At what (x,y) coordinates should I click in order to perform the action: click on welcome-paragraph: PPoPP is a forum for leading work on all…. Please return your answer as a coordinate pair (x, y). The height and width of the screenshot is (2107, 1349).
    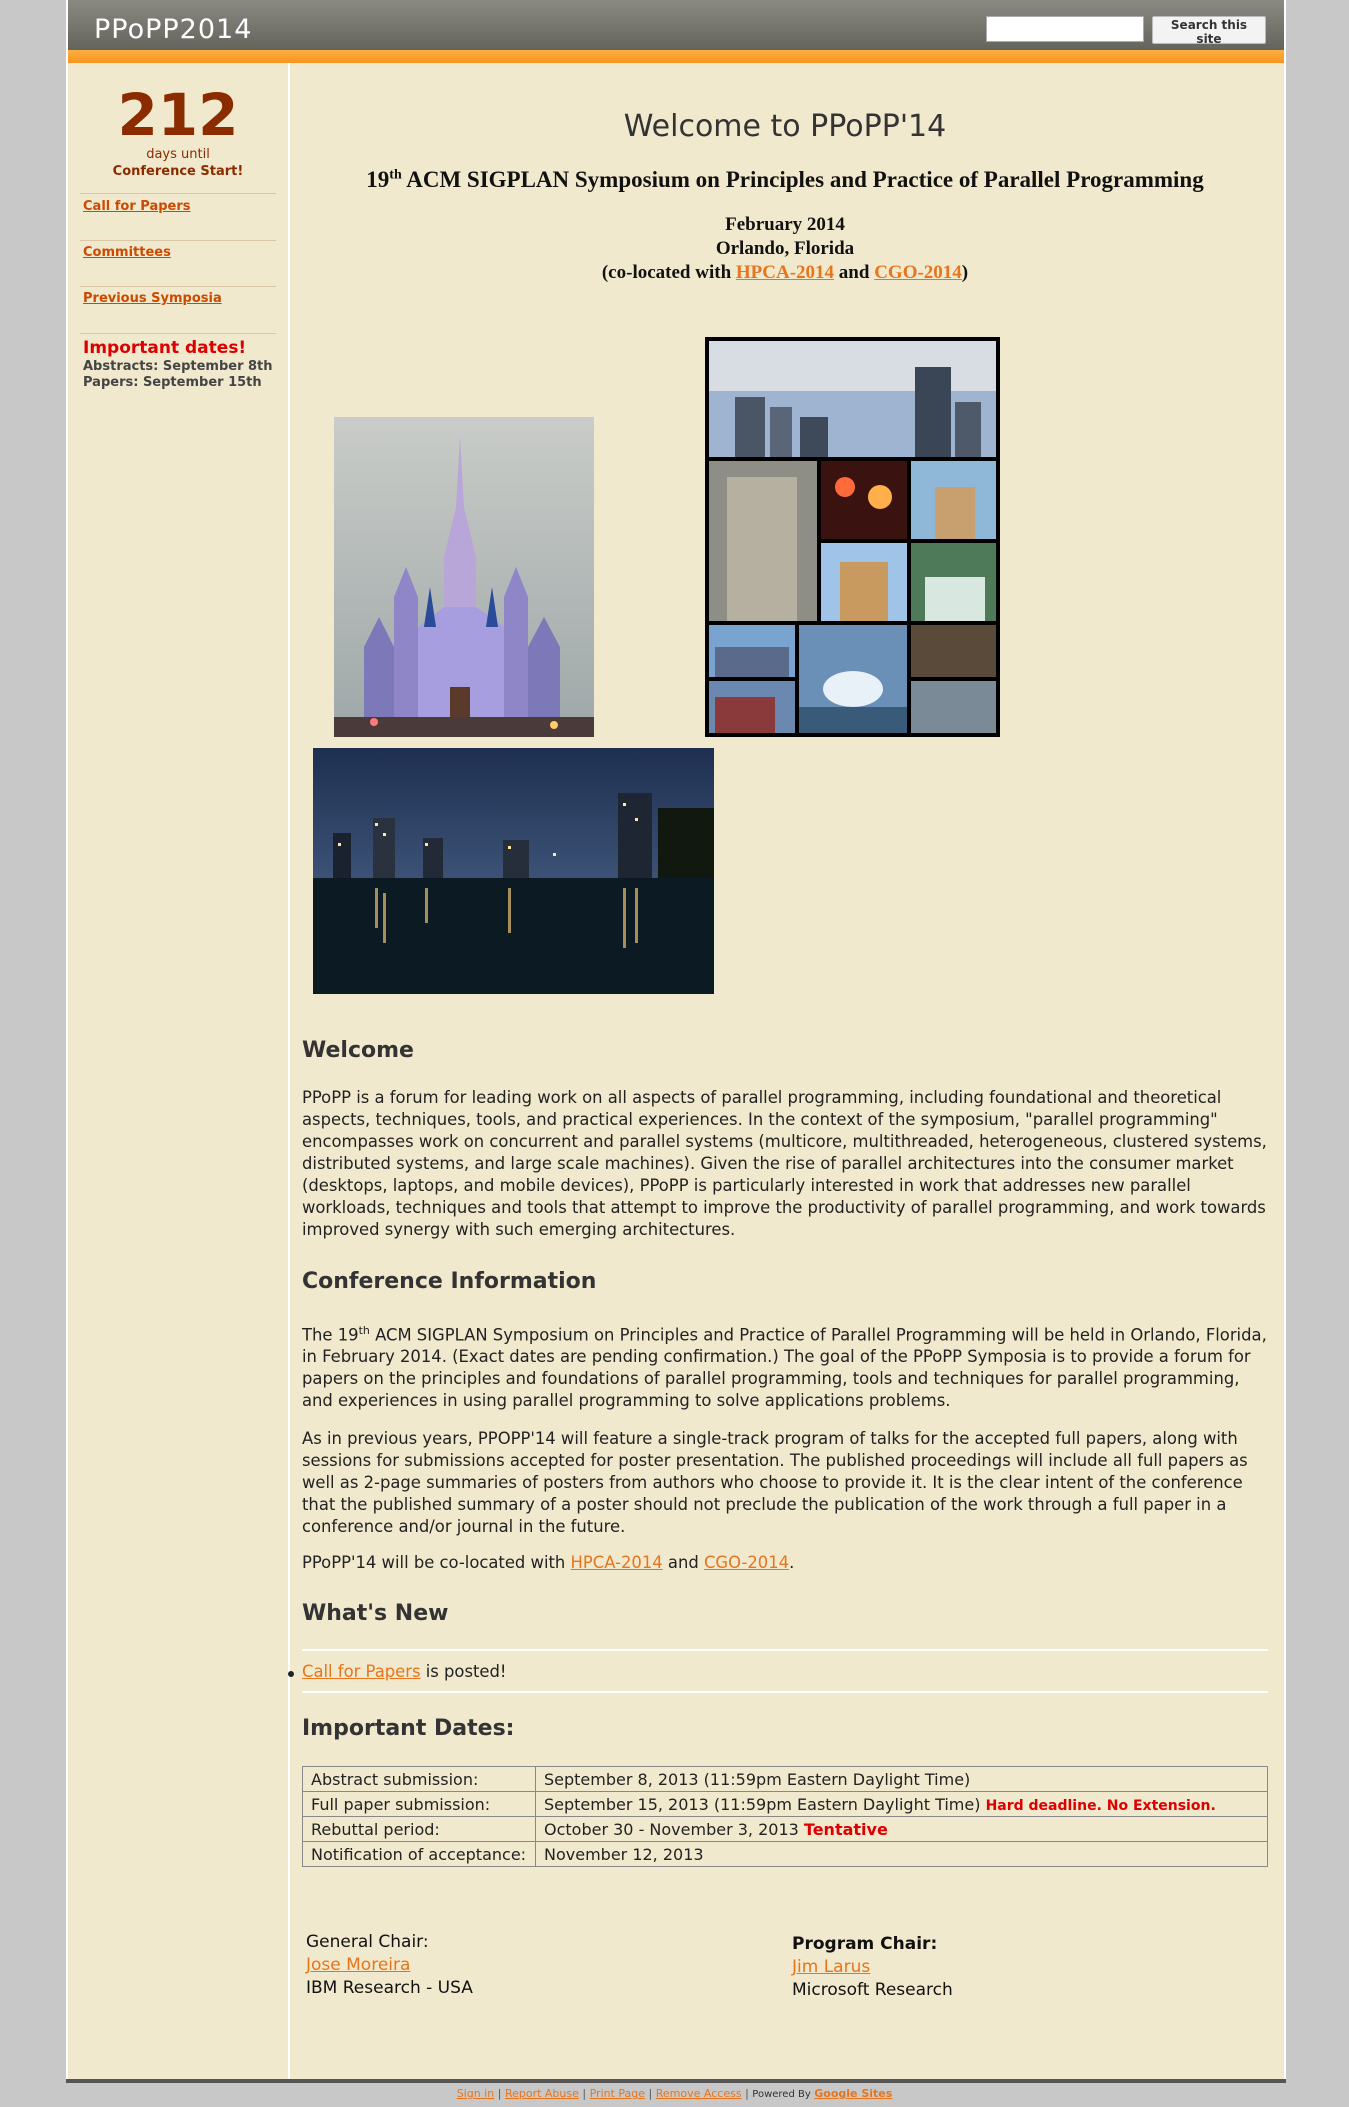
    Looking at the image, I should click on (784, 1163).